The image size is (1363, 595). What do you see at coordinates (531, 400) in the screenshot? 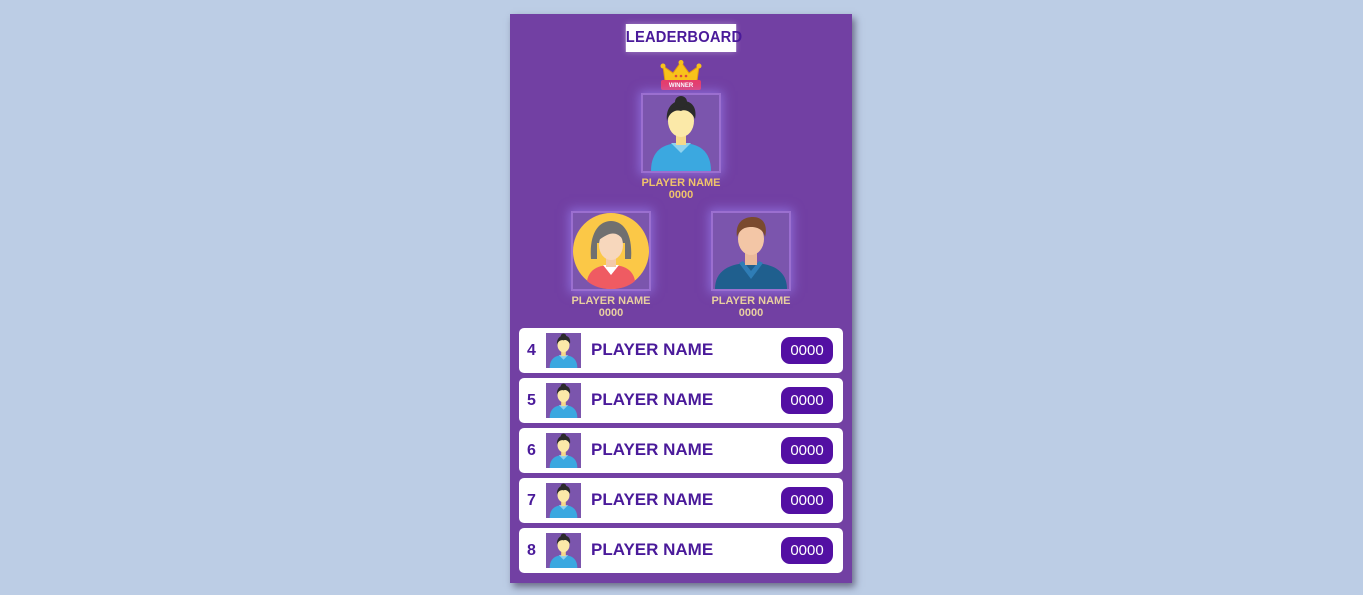
I see `row-rank: 5` at bounding box center [531, 400].